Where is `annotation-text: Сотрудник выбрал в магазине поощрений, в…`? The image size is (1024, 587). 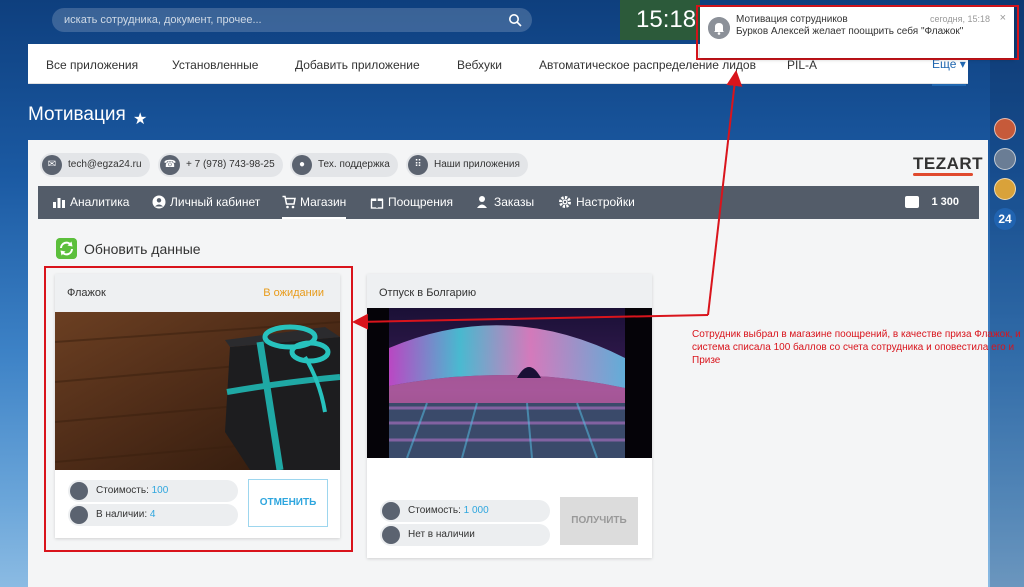
annotation-text: Сотрудник выбрал в магазине поощрений, в… is located at coordinates (856, 347).